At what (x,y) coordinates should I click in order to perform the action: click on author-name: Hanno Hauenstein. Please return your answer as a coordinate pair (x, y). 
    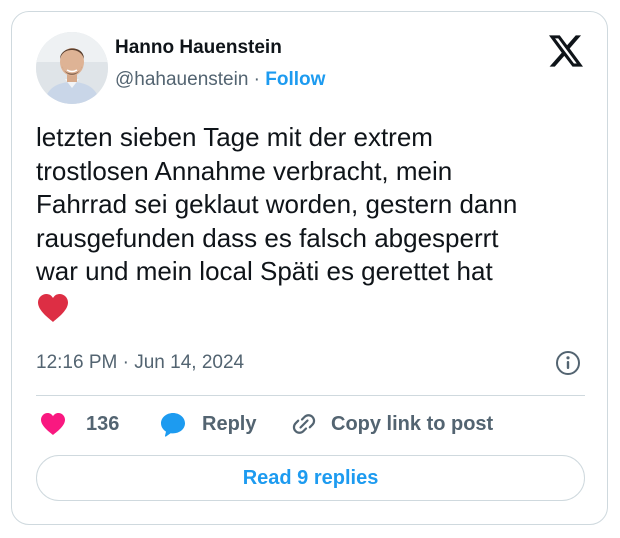
    Looking at the image, I should click on (198, 48).